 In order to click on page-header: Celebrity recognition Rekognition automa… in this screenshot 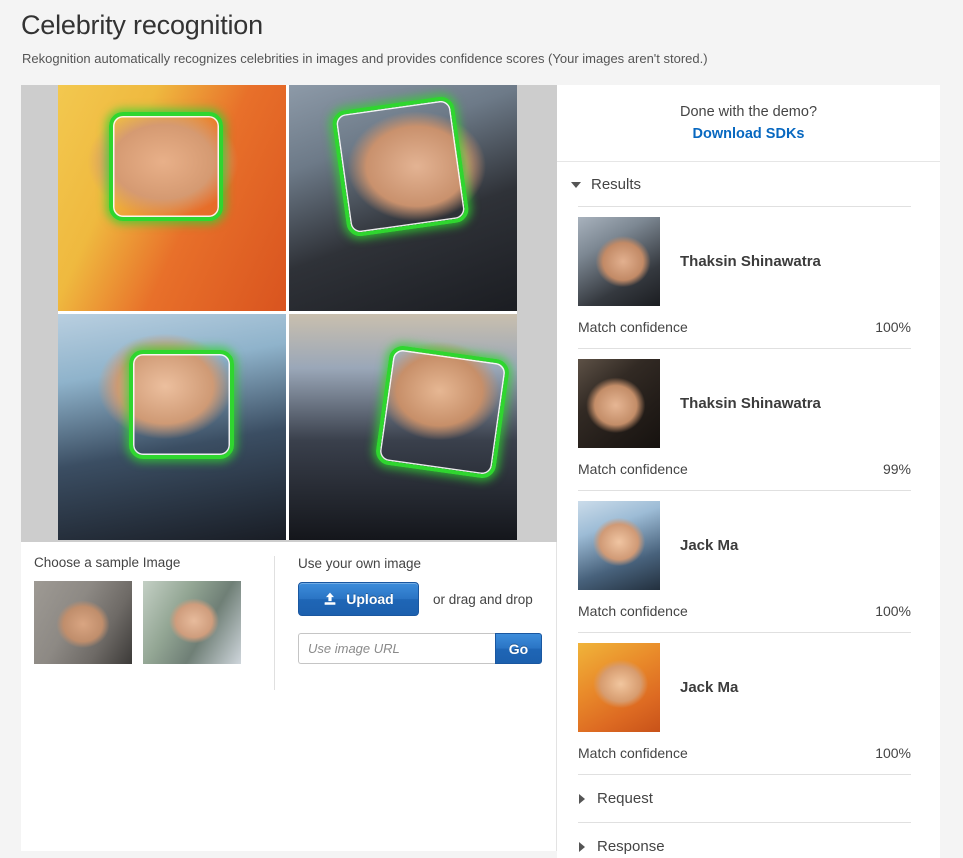, I will do `click(481, 37)`.